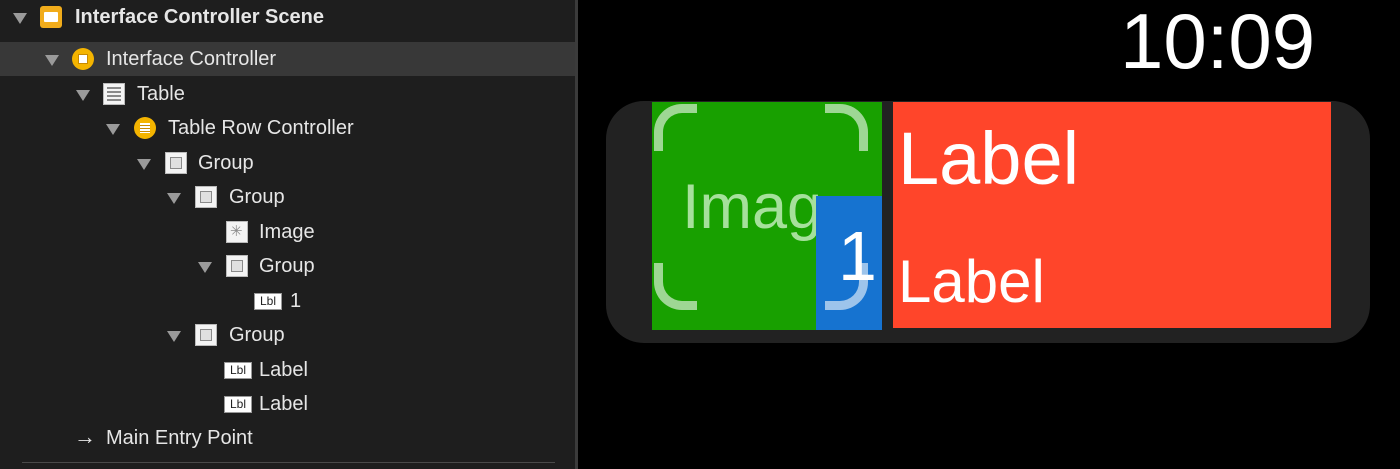 This screenshot has width=1400, height=469. What do you see at coordinates (287, 301) in the screenshot?
I see `outline-row-number-label: Lbl 1` at bounding box center [287, 301].